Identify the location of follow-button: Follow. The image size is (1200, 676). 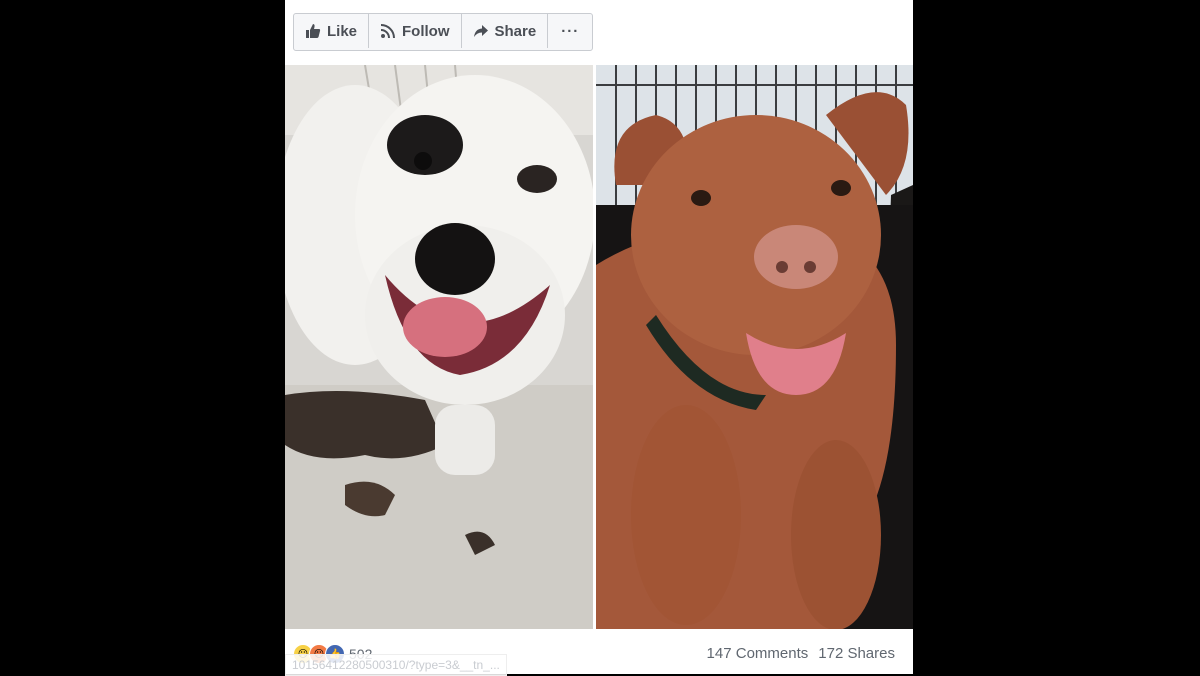
(415, 31).